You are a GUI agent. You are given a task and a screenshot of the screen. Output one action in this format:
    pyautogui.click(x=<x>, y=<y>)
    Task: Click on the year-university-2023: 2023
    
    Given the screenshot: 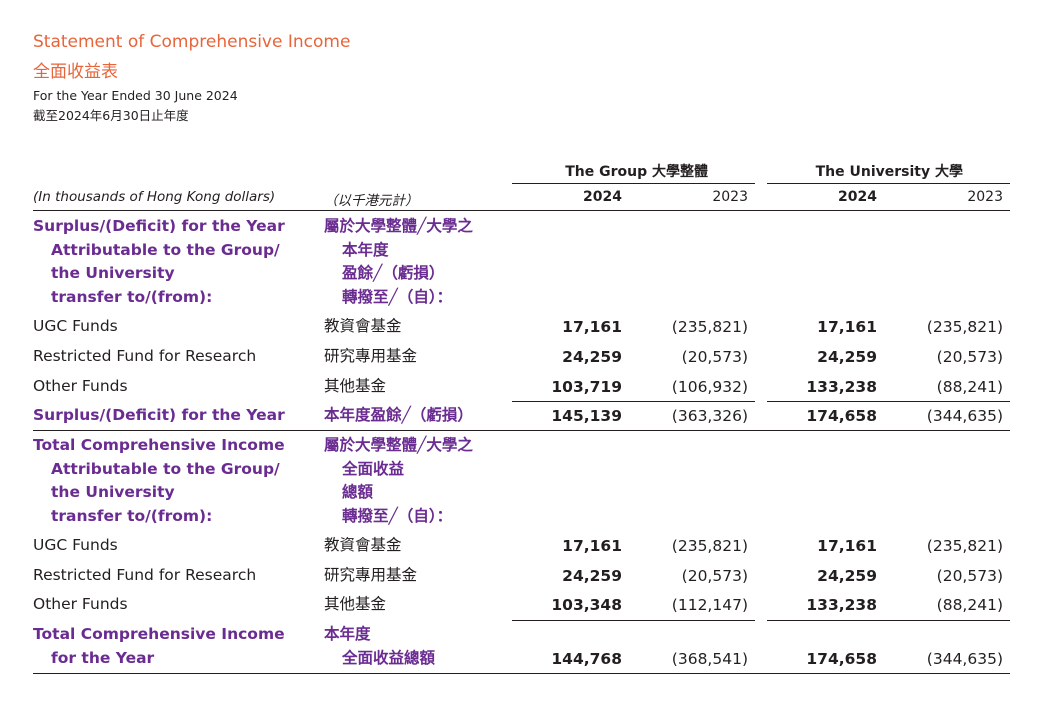 What is the action you would take?
    pyautogui.click(x=985, y=197)
    